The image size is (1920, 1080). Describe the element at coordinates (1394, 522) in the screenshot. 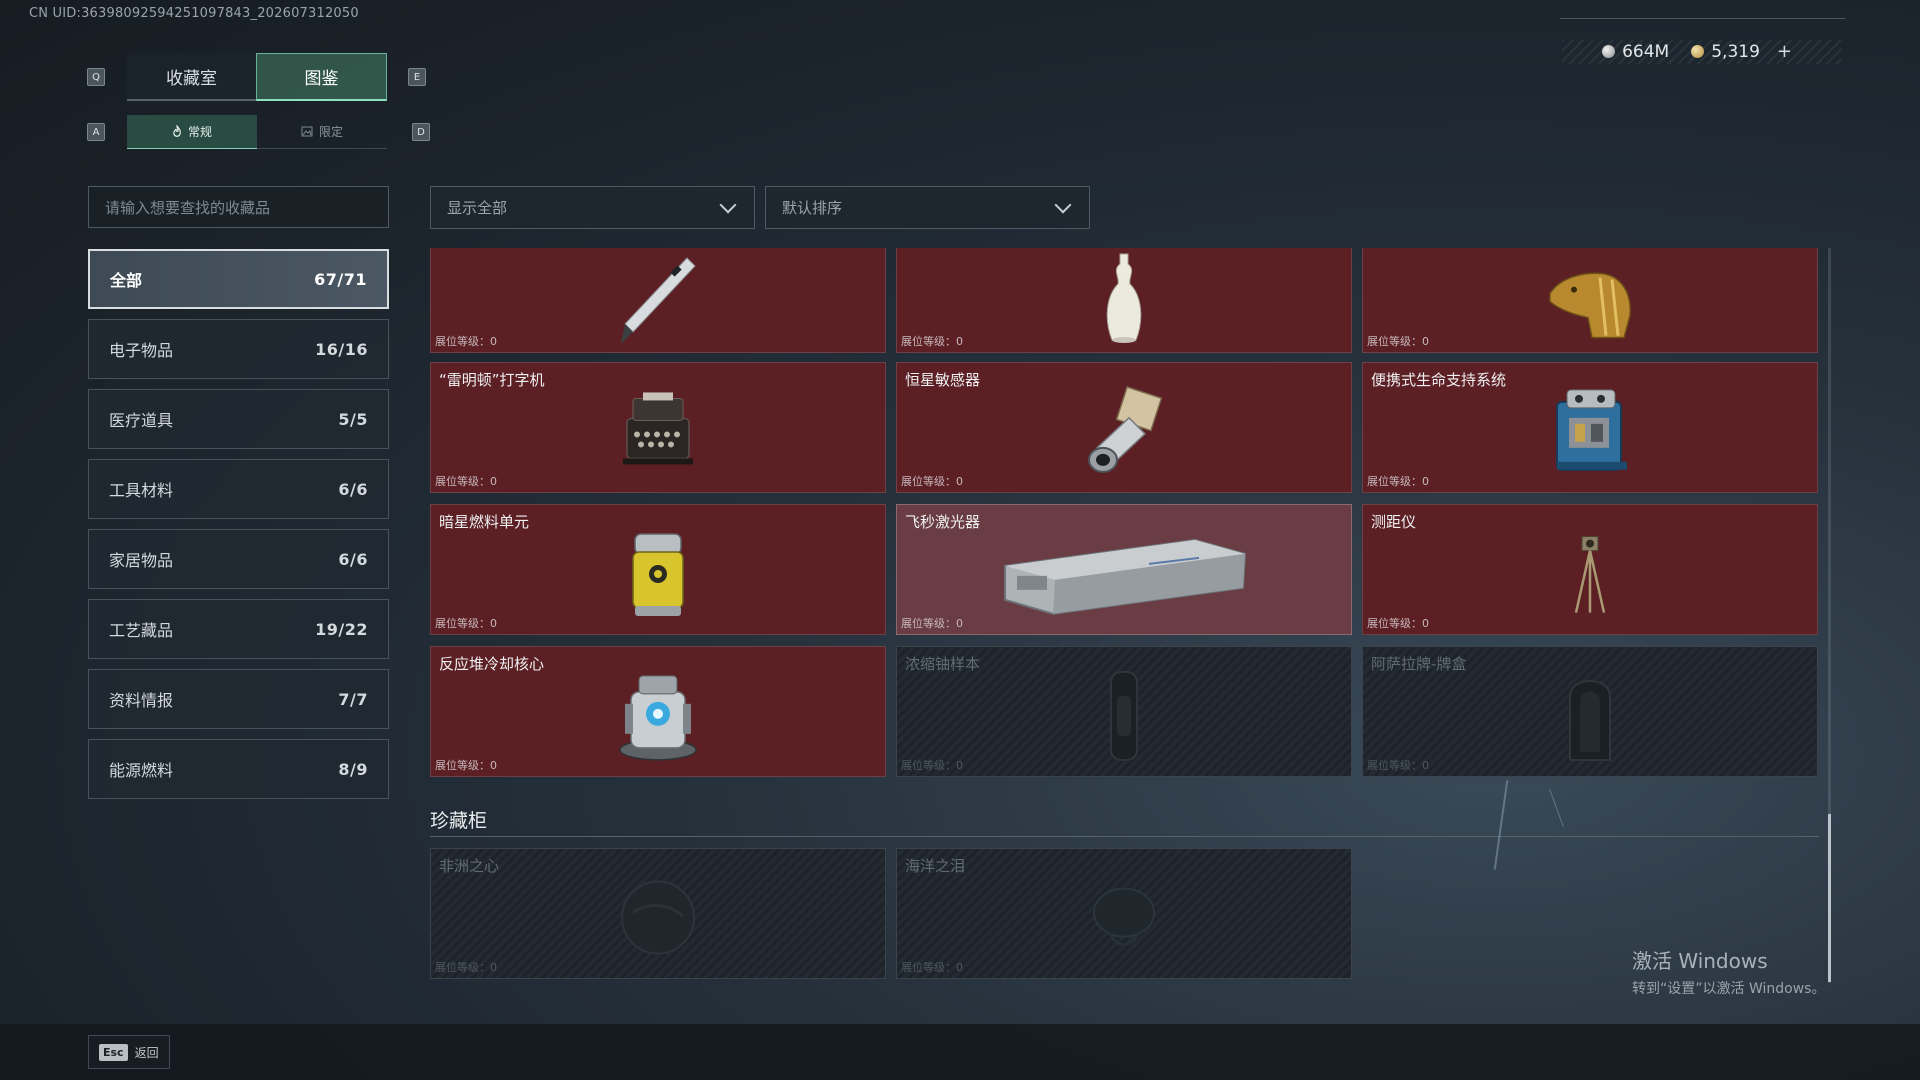

I see `item-name: 测距仪` at that location.